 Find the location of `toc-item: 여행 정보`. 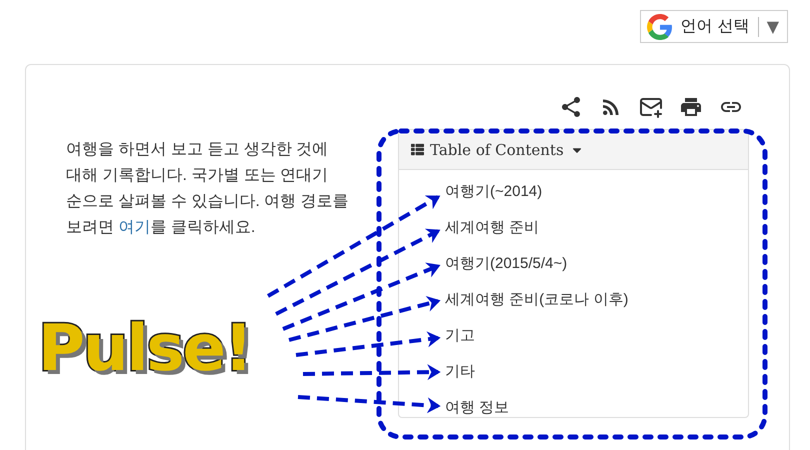

toc-item: 여행 정보 is located at coordinates (596, 405).